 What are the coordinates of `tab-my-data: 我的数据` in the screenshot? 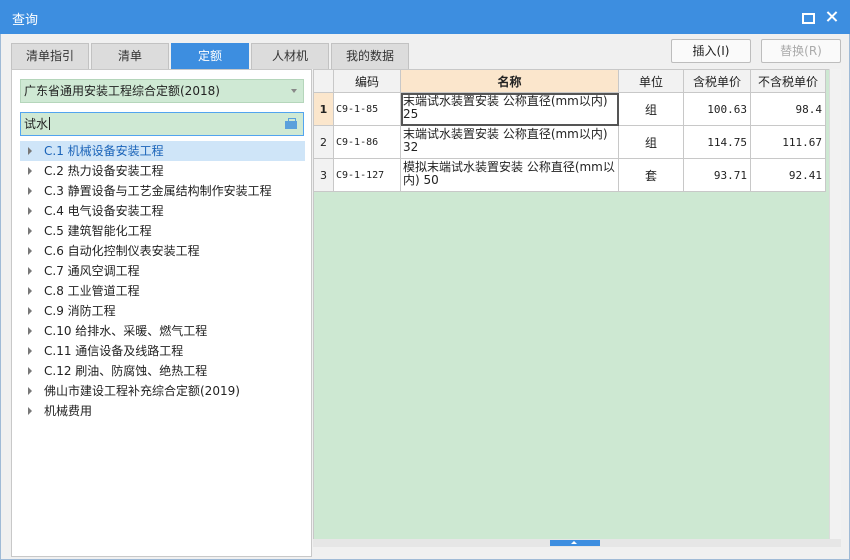 It's located at (370, 56).